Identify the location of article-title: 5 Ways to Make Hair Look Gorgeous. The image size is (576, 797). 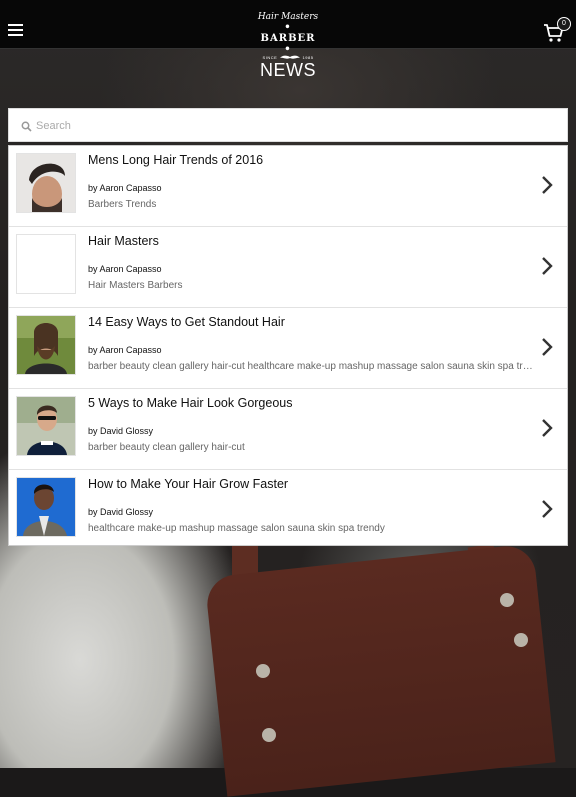
(190, 403).